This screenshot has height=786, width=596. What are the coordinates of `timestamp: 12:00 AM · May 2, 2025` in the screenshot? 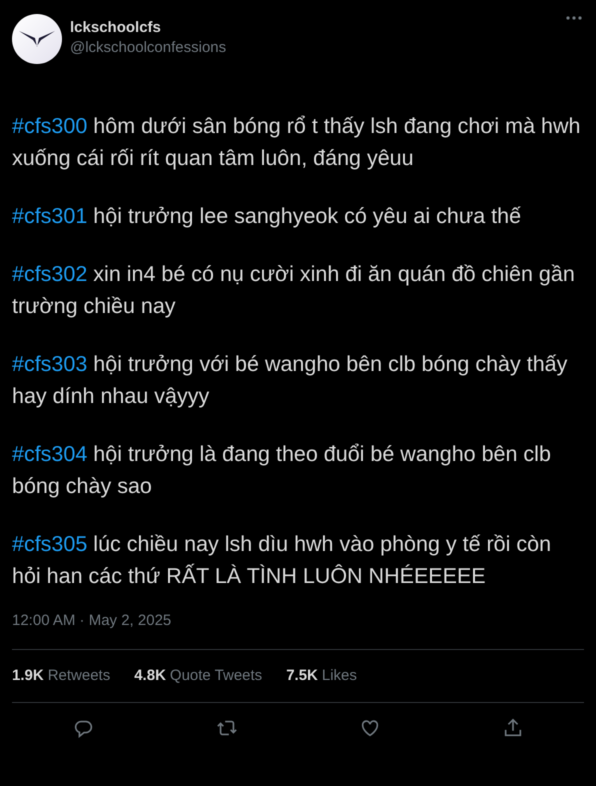 It's located at (92, 621).